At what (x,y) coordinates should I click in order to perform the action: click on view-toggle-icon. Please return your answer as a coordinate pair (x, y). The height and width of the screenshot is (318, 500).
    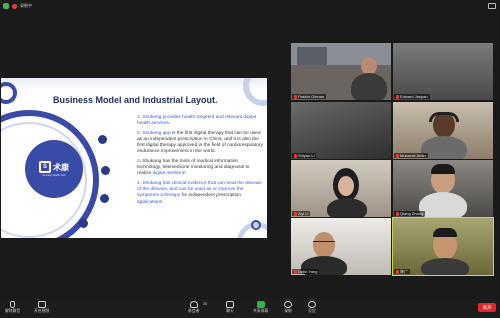
    Looking at the image, I should click on (492, 6).